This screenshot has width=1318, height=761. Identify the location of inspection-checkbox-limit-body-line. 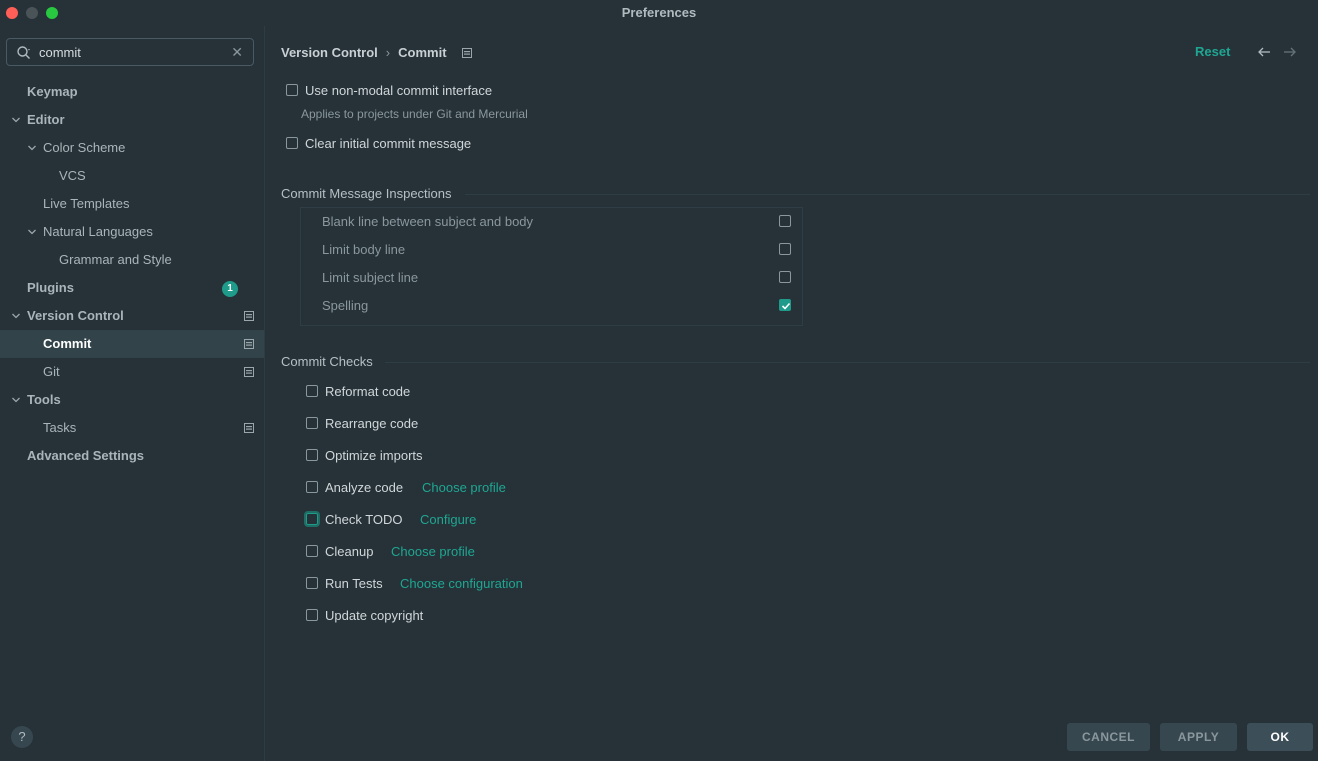
(785, 249).